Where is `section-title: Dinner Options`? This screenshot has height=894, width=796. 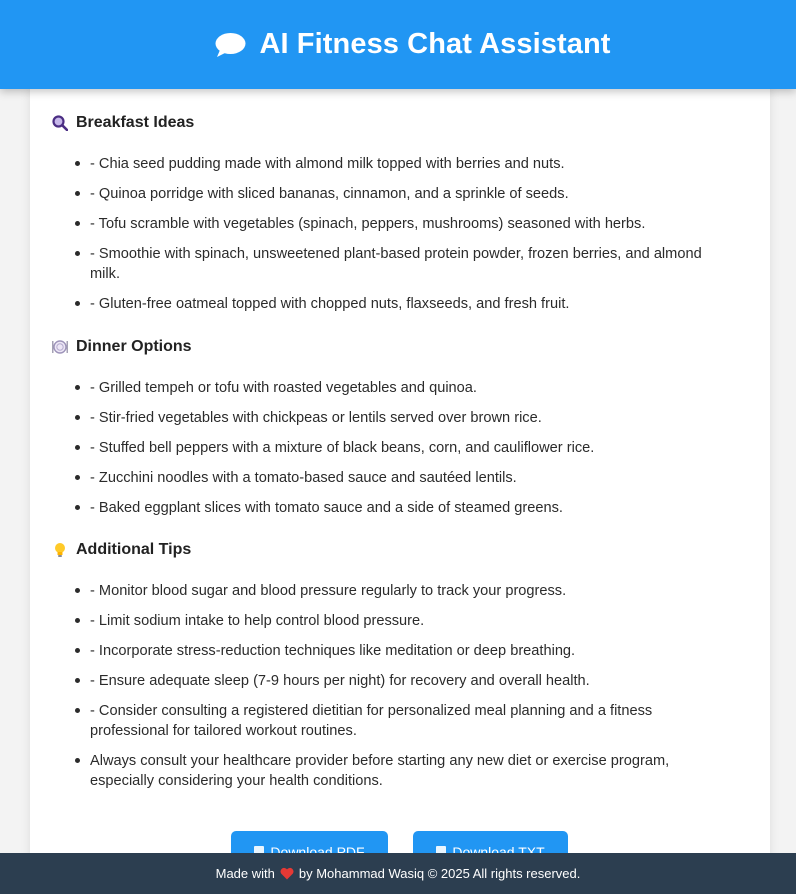 section-title: Dinner Options is located at coordinates (134, 346).